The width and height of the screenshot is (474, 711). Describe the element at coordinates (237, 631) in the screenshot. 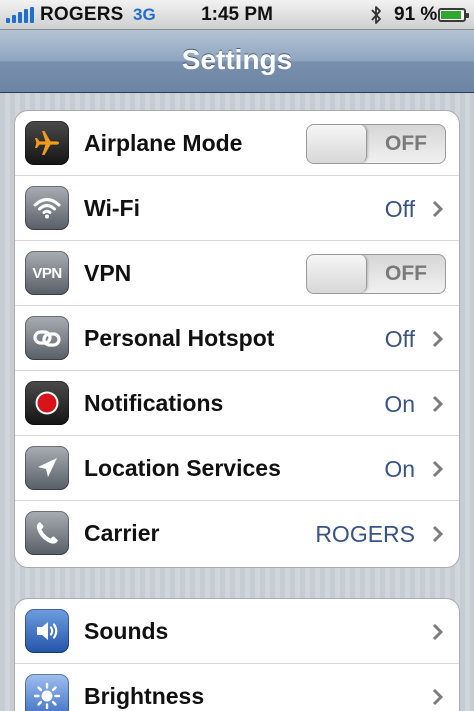

I see `settings-row-sounds: Sounds` at that location.